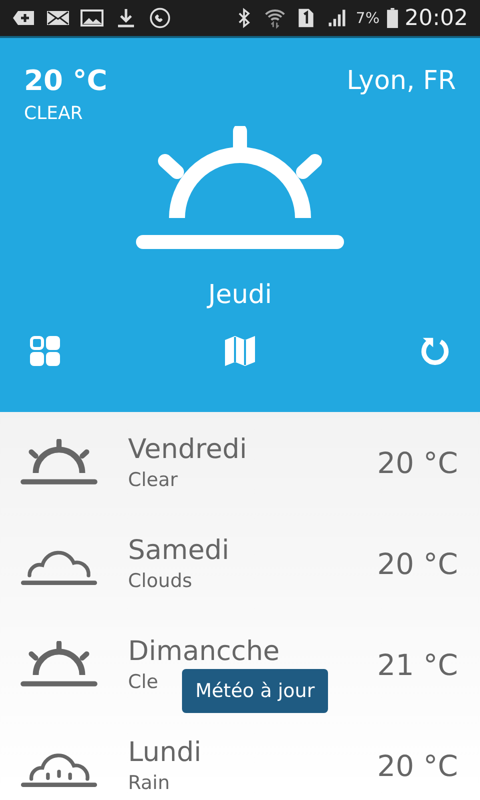 The image size is (480, 800). I want to click on forecast-day: Lundi, so click(165, 752).